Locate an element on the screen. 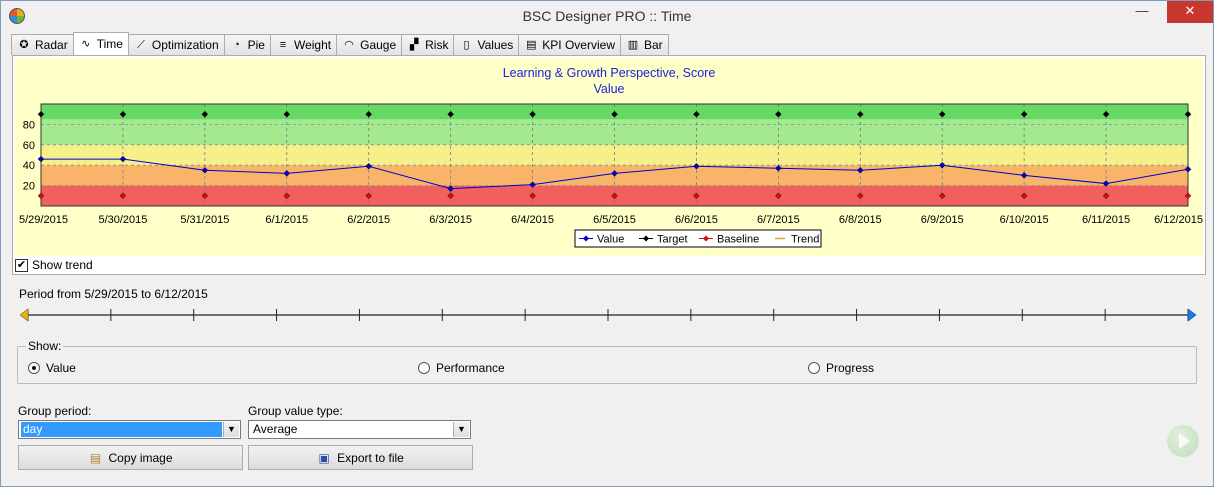 Image resolution: width=1214 pixels, height=487 pixels. x-tick-label: 5/29/2015 is located at coordinates (43, 220).